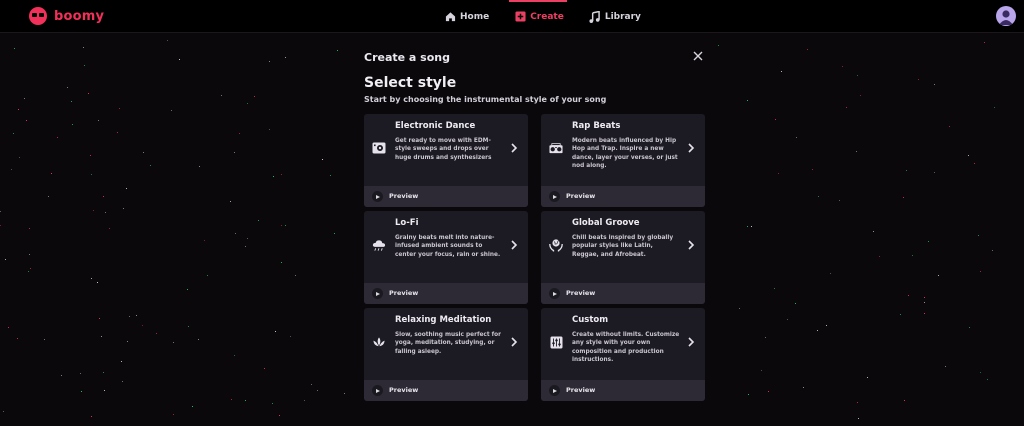  What do you see at coordinates (407, 223) in the screenshot?
I see `style-title: Lo-Fi` at bounding box center [407, 223].